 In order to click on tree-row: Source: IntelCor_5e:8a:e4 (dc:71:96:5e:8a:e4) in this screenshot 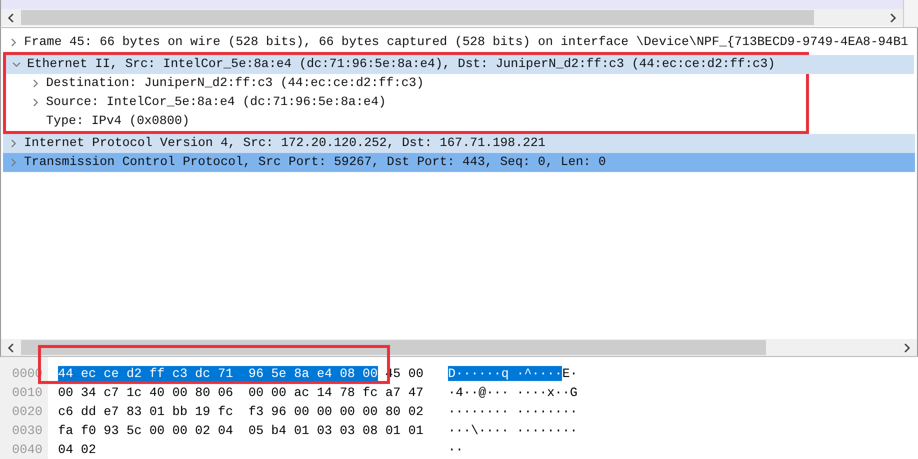, I will do `click(406, 102)`.